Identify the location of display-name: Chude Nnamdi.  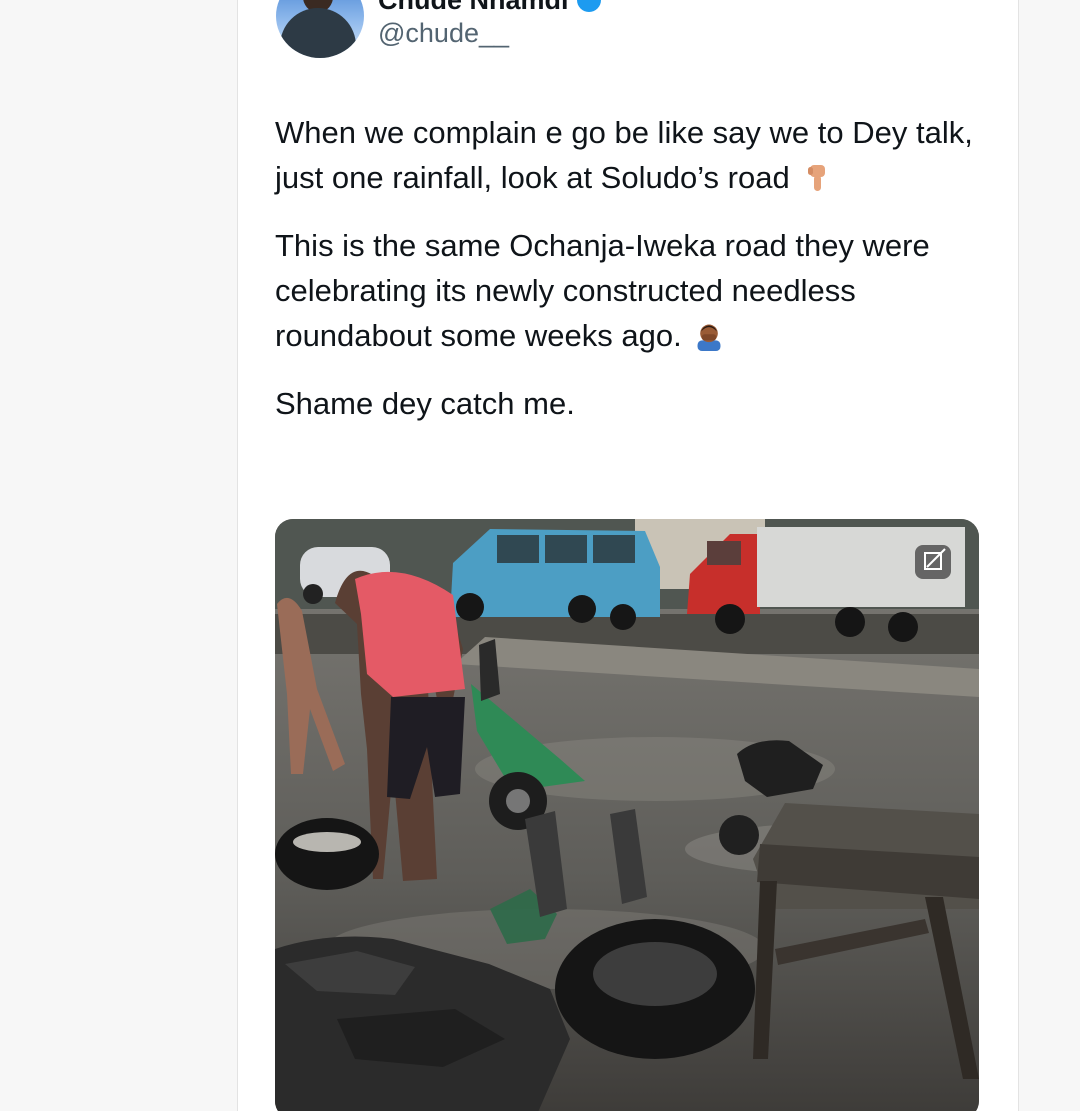
(473, 8).